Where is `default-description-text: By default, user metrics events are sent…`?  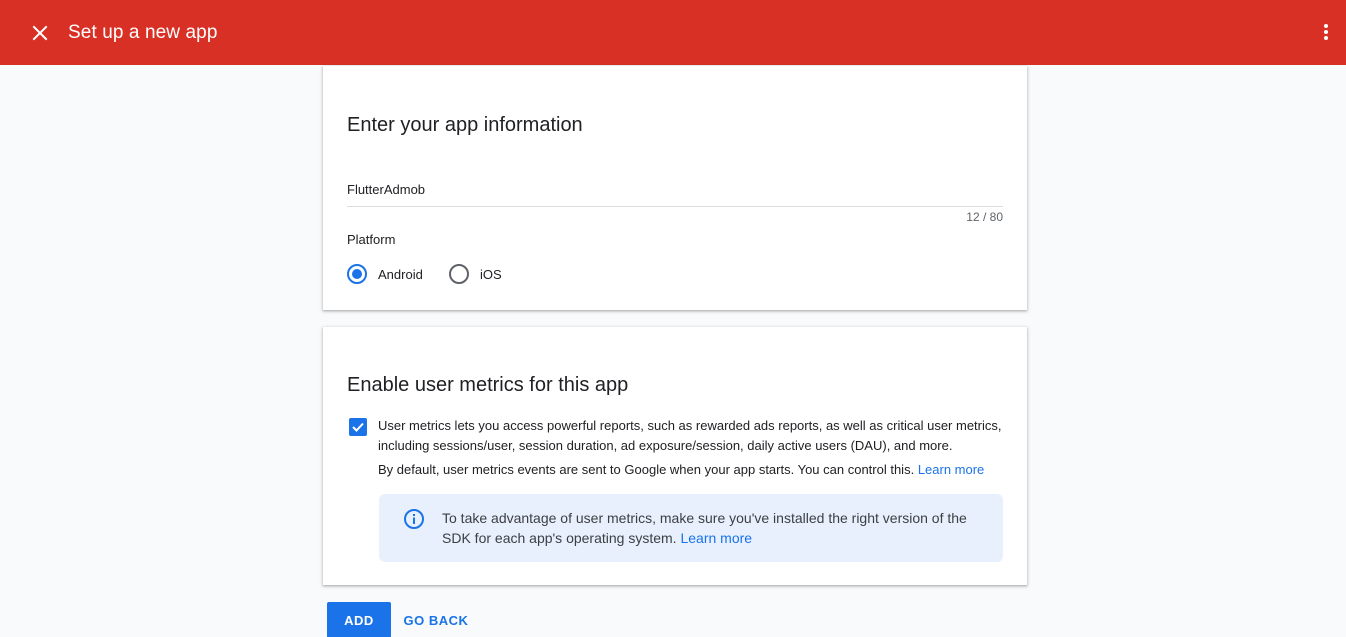
default-description-text: By default, user metrics events are sent… is located at coordinates (646, 469).